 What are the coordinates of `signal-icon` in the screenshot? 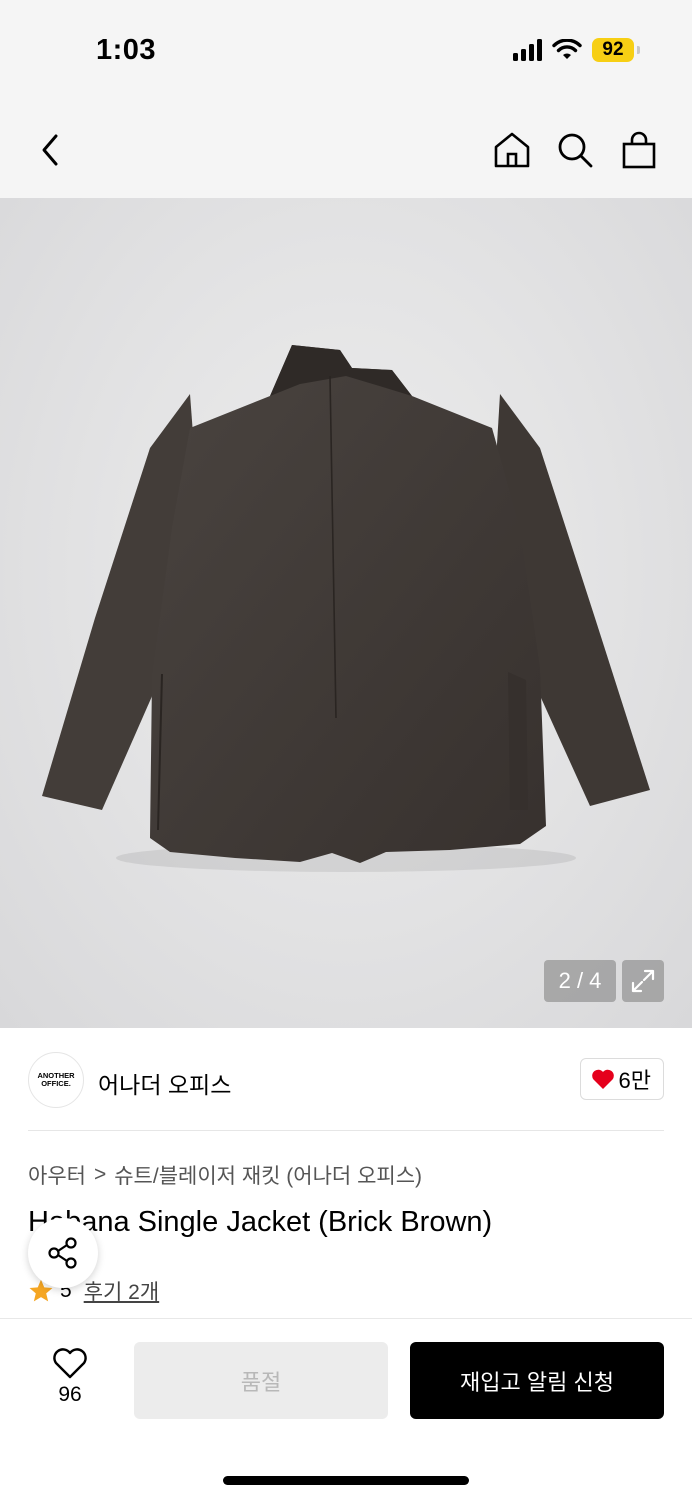 It's located at (527, 50).